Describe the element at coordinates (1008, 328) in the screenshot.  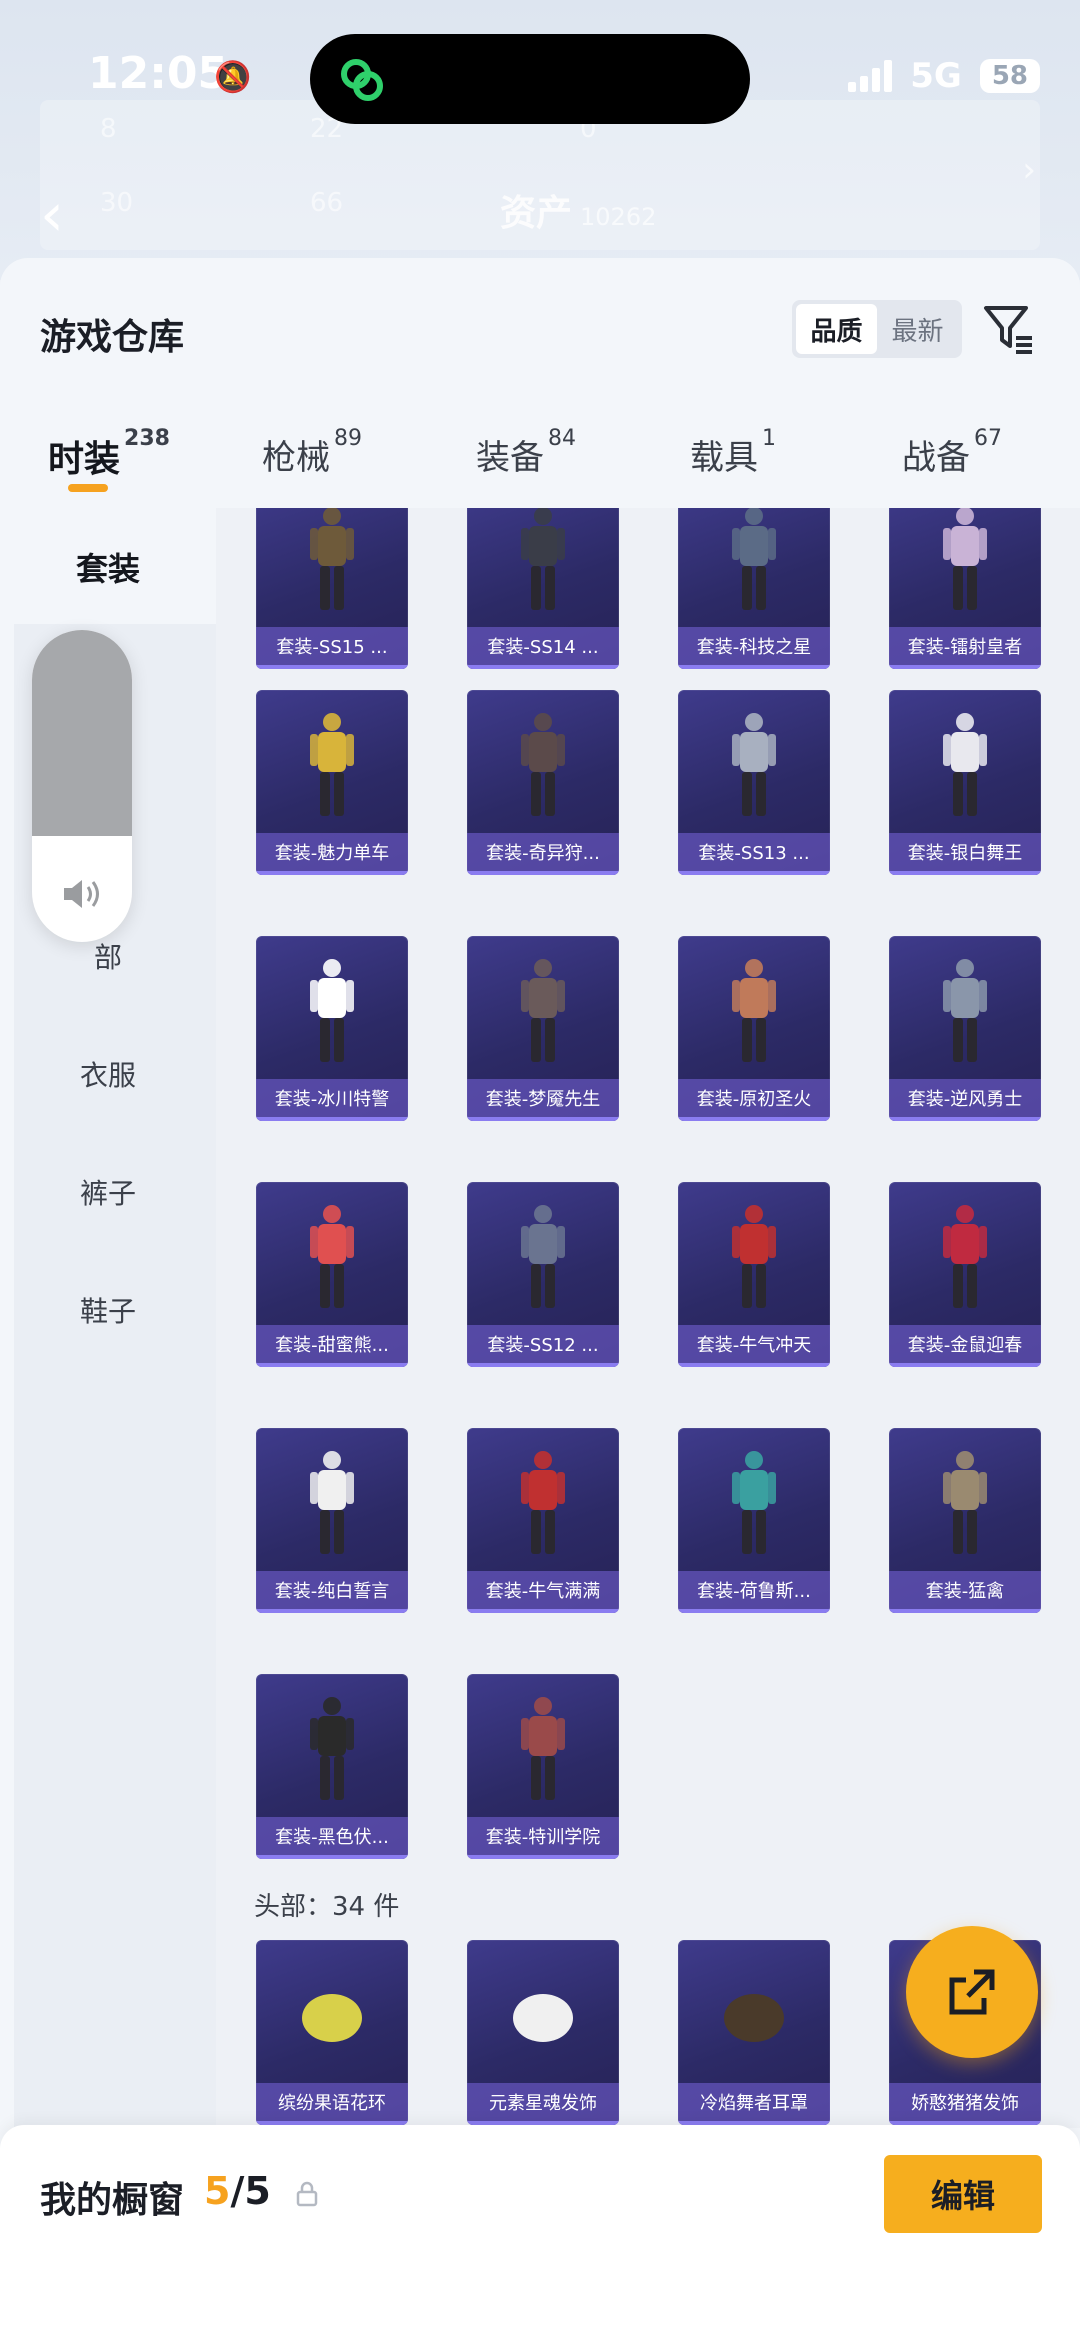
I see `filter-icon` at that location.